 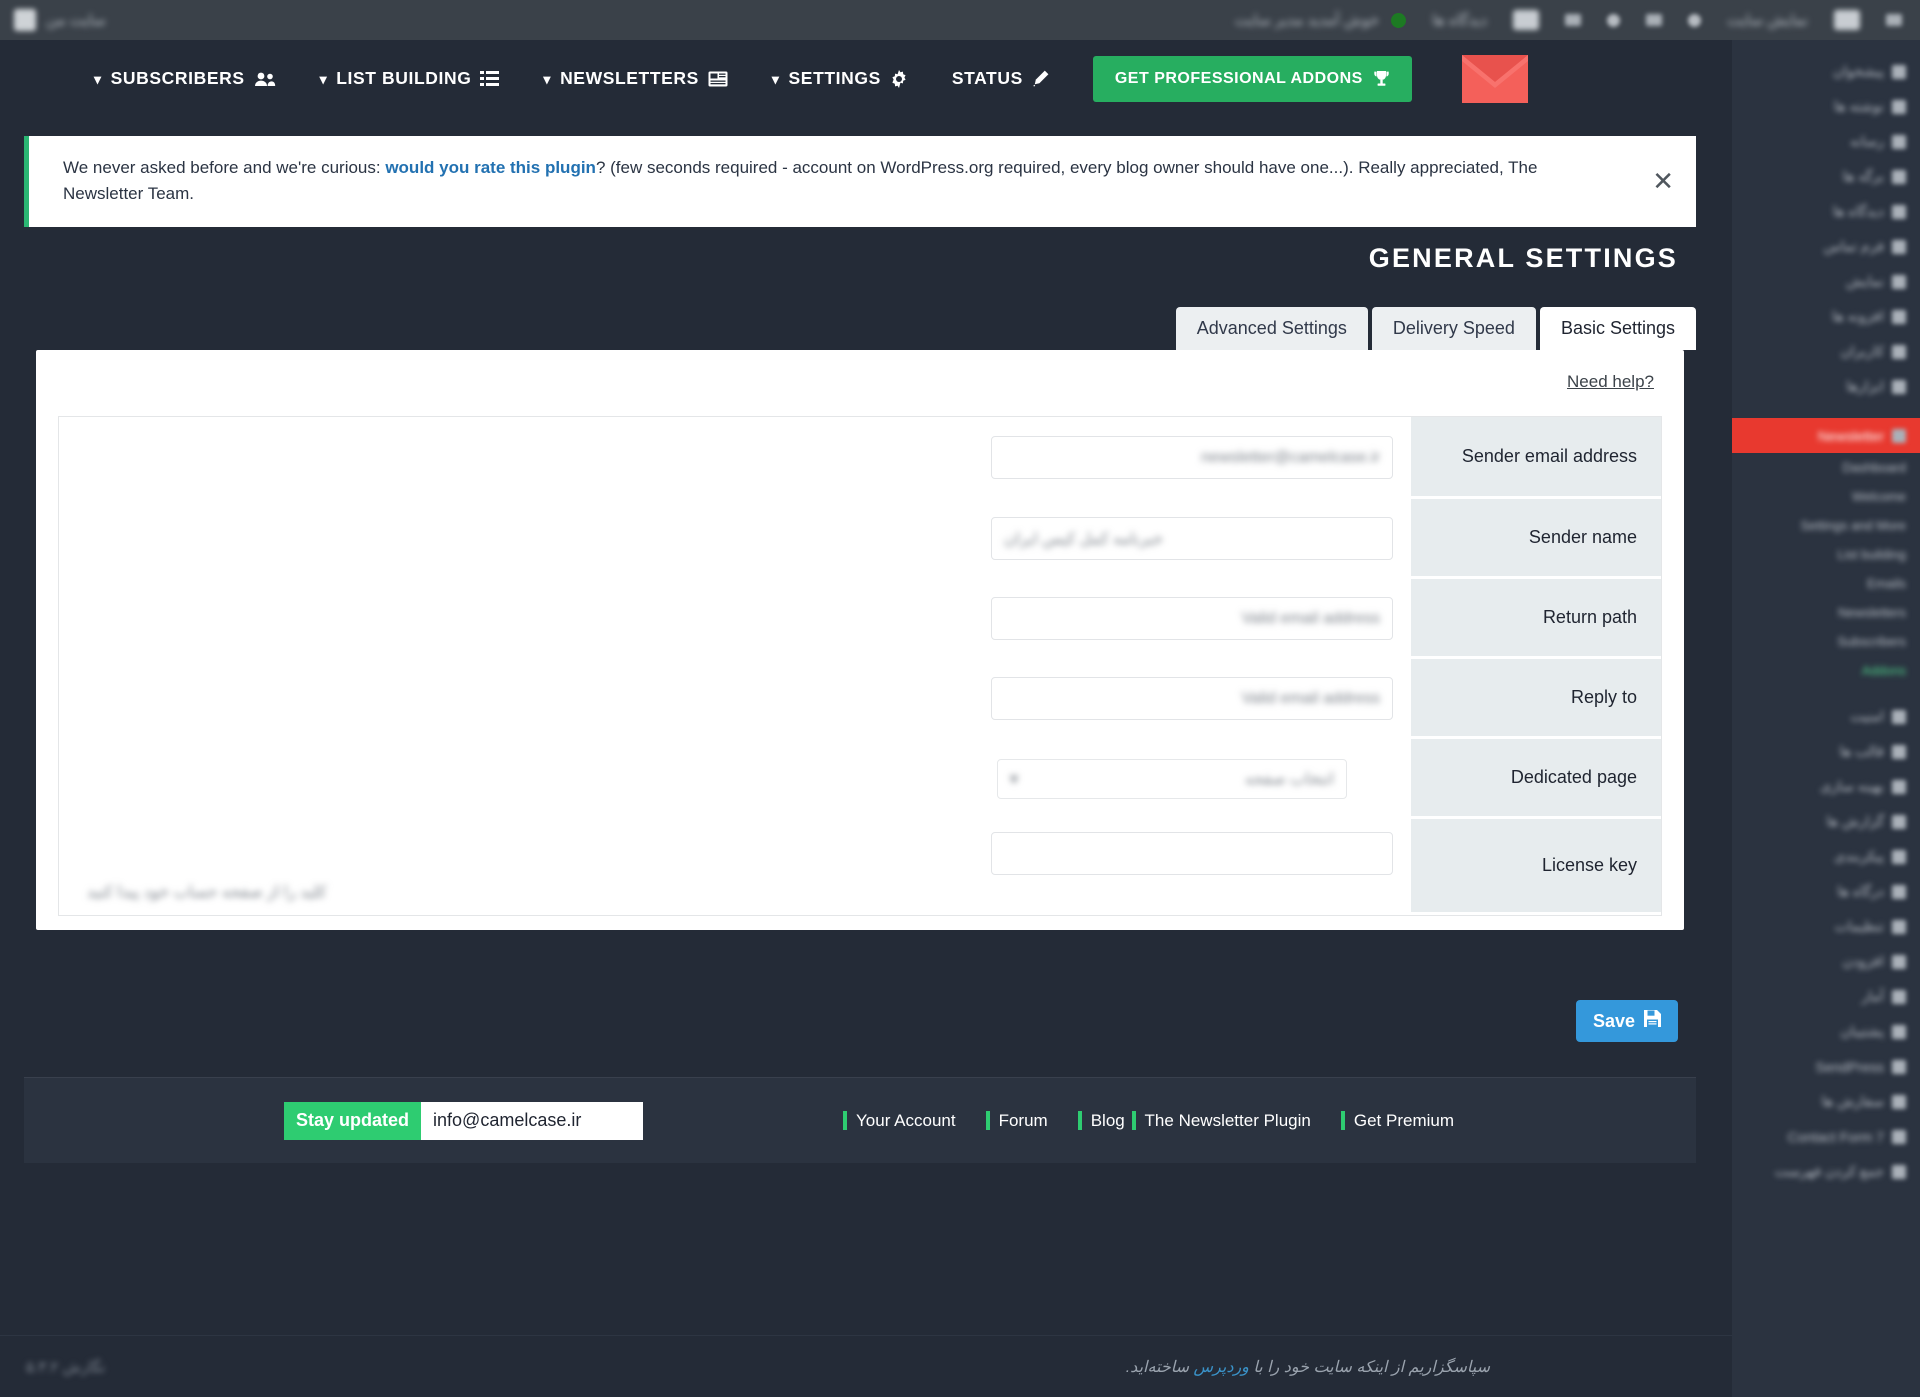 I want to click on sidebar-item-collapse-menu: جمع کردن فهرست, so click(x=1826, y=1171).